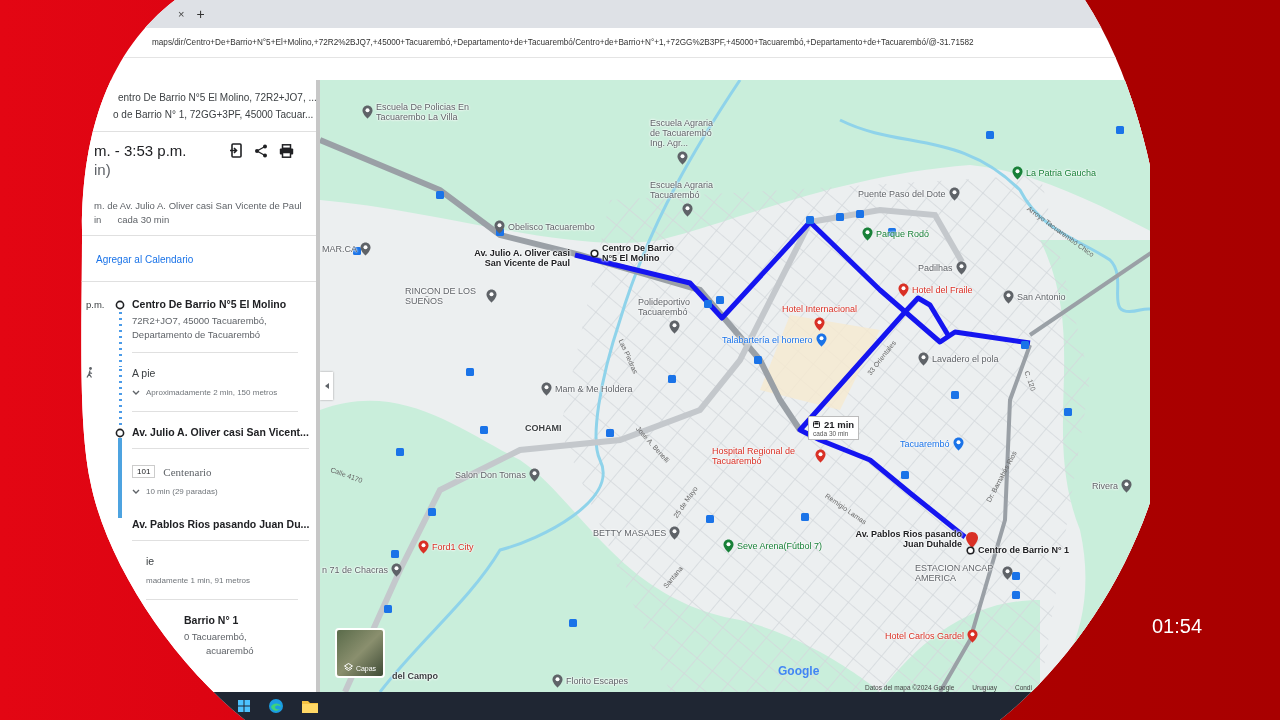 This screenshot has width=1280, height=720. What do you see at coordinates (762, 456) in the screenshot?
I see `map-label: Hospital Regional de Tacuarembó` at bounding box center [762, 456].